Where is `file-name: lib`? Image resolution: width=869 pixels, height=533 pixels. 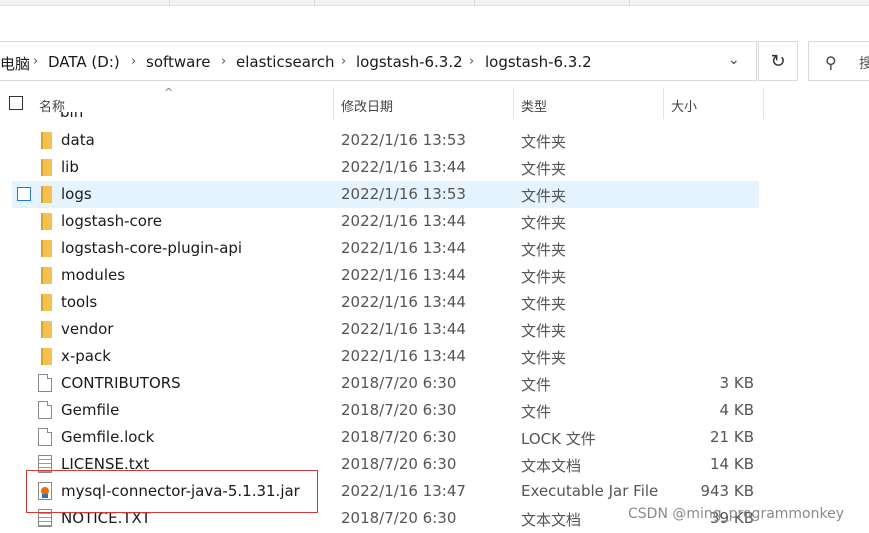 file-name: lib is located at coordinates (70, 167).